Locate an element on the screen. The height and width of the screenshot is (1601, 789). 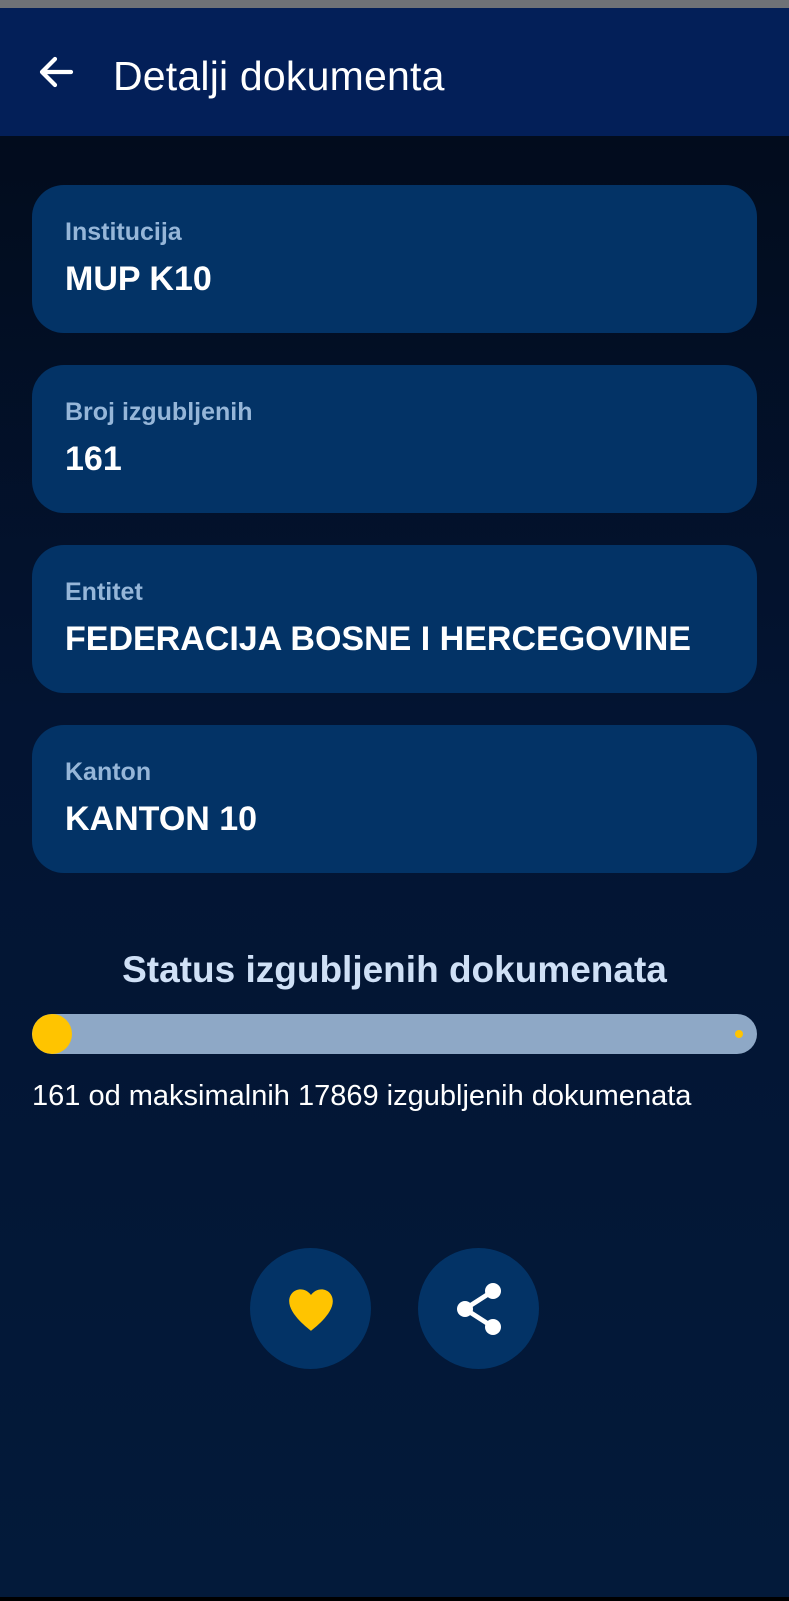
app-bar: Detalji dokumenta is located at coordinates (394, 72).